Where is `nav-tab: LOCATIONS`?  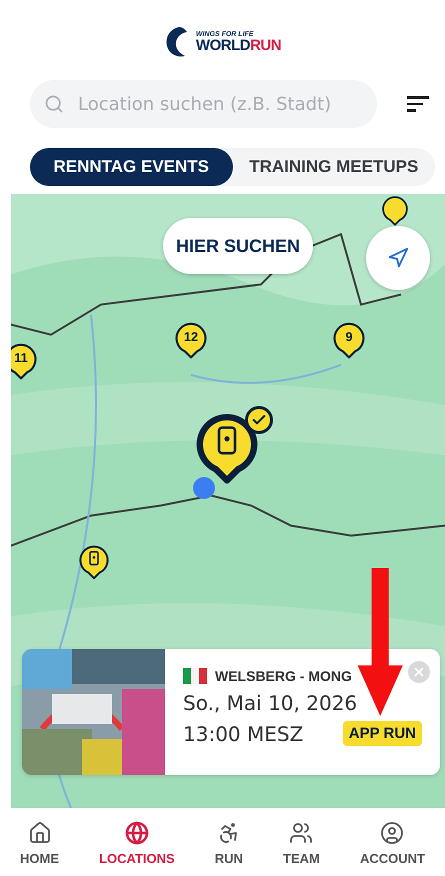
nav-tab: LOCATIONS is located at coordinates (137, 843).